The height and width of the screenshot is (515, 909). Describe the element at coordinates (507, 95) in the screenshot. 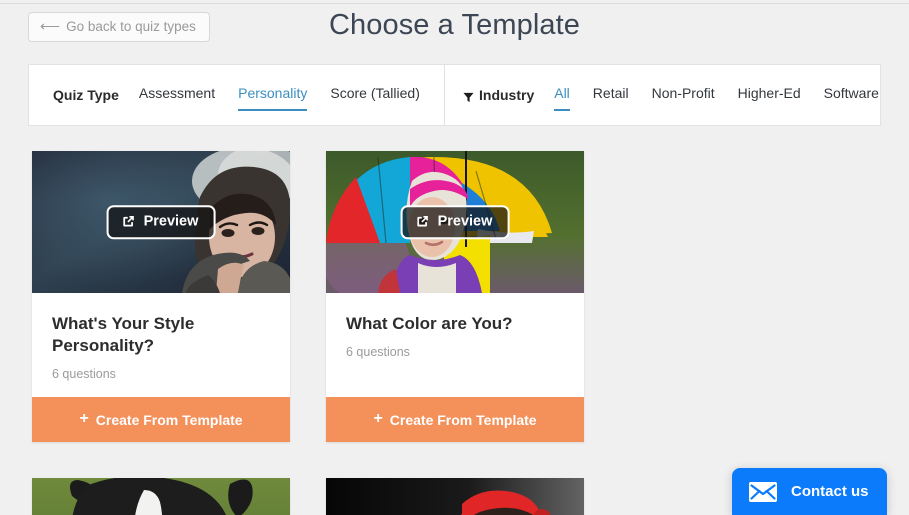

I see `industry-label-text: Industry` at that location.